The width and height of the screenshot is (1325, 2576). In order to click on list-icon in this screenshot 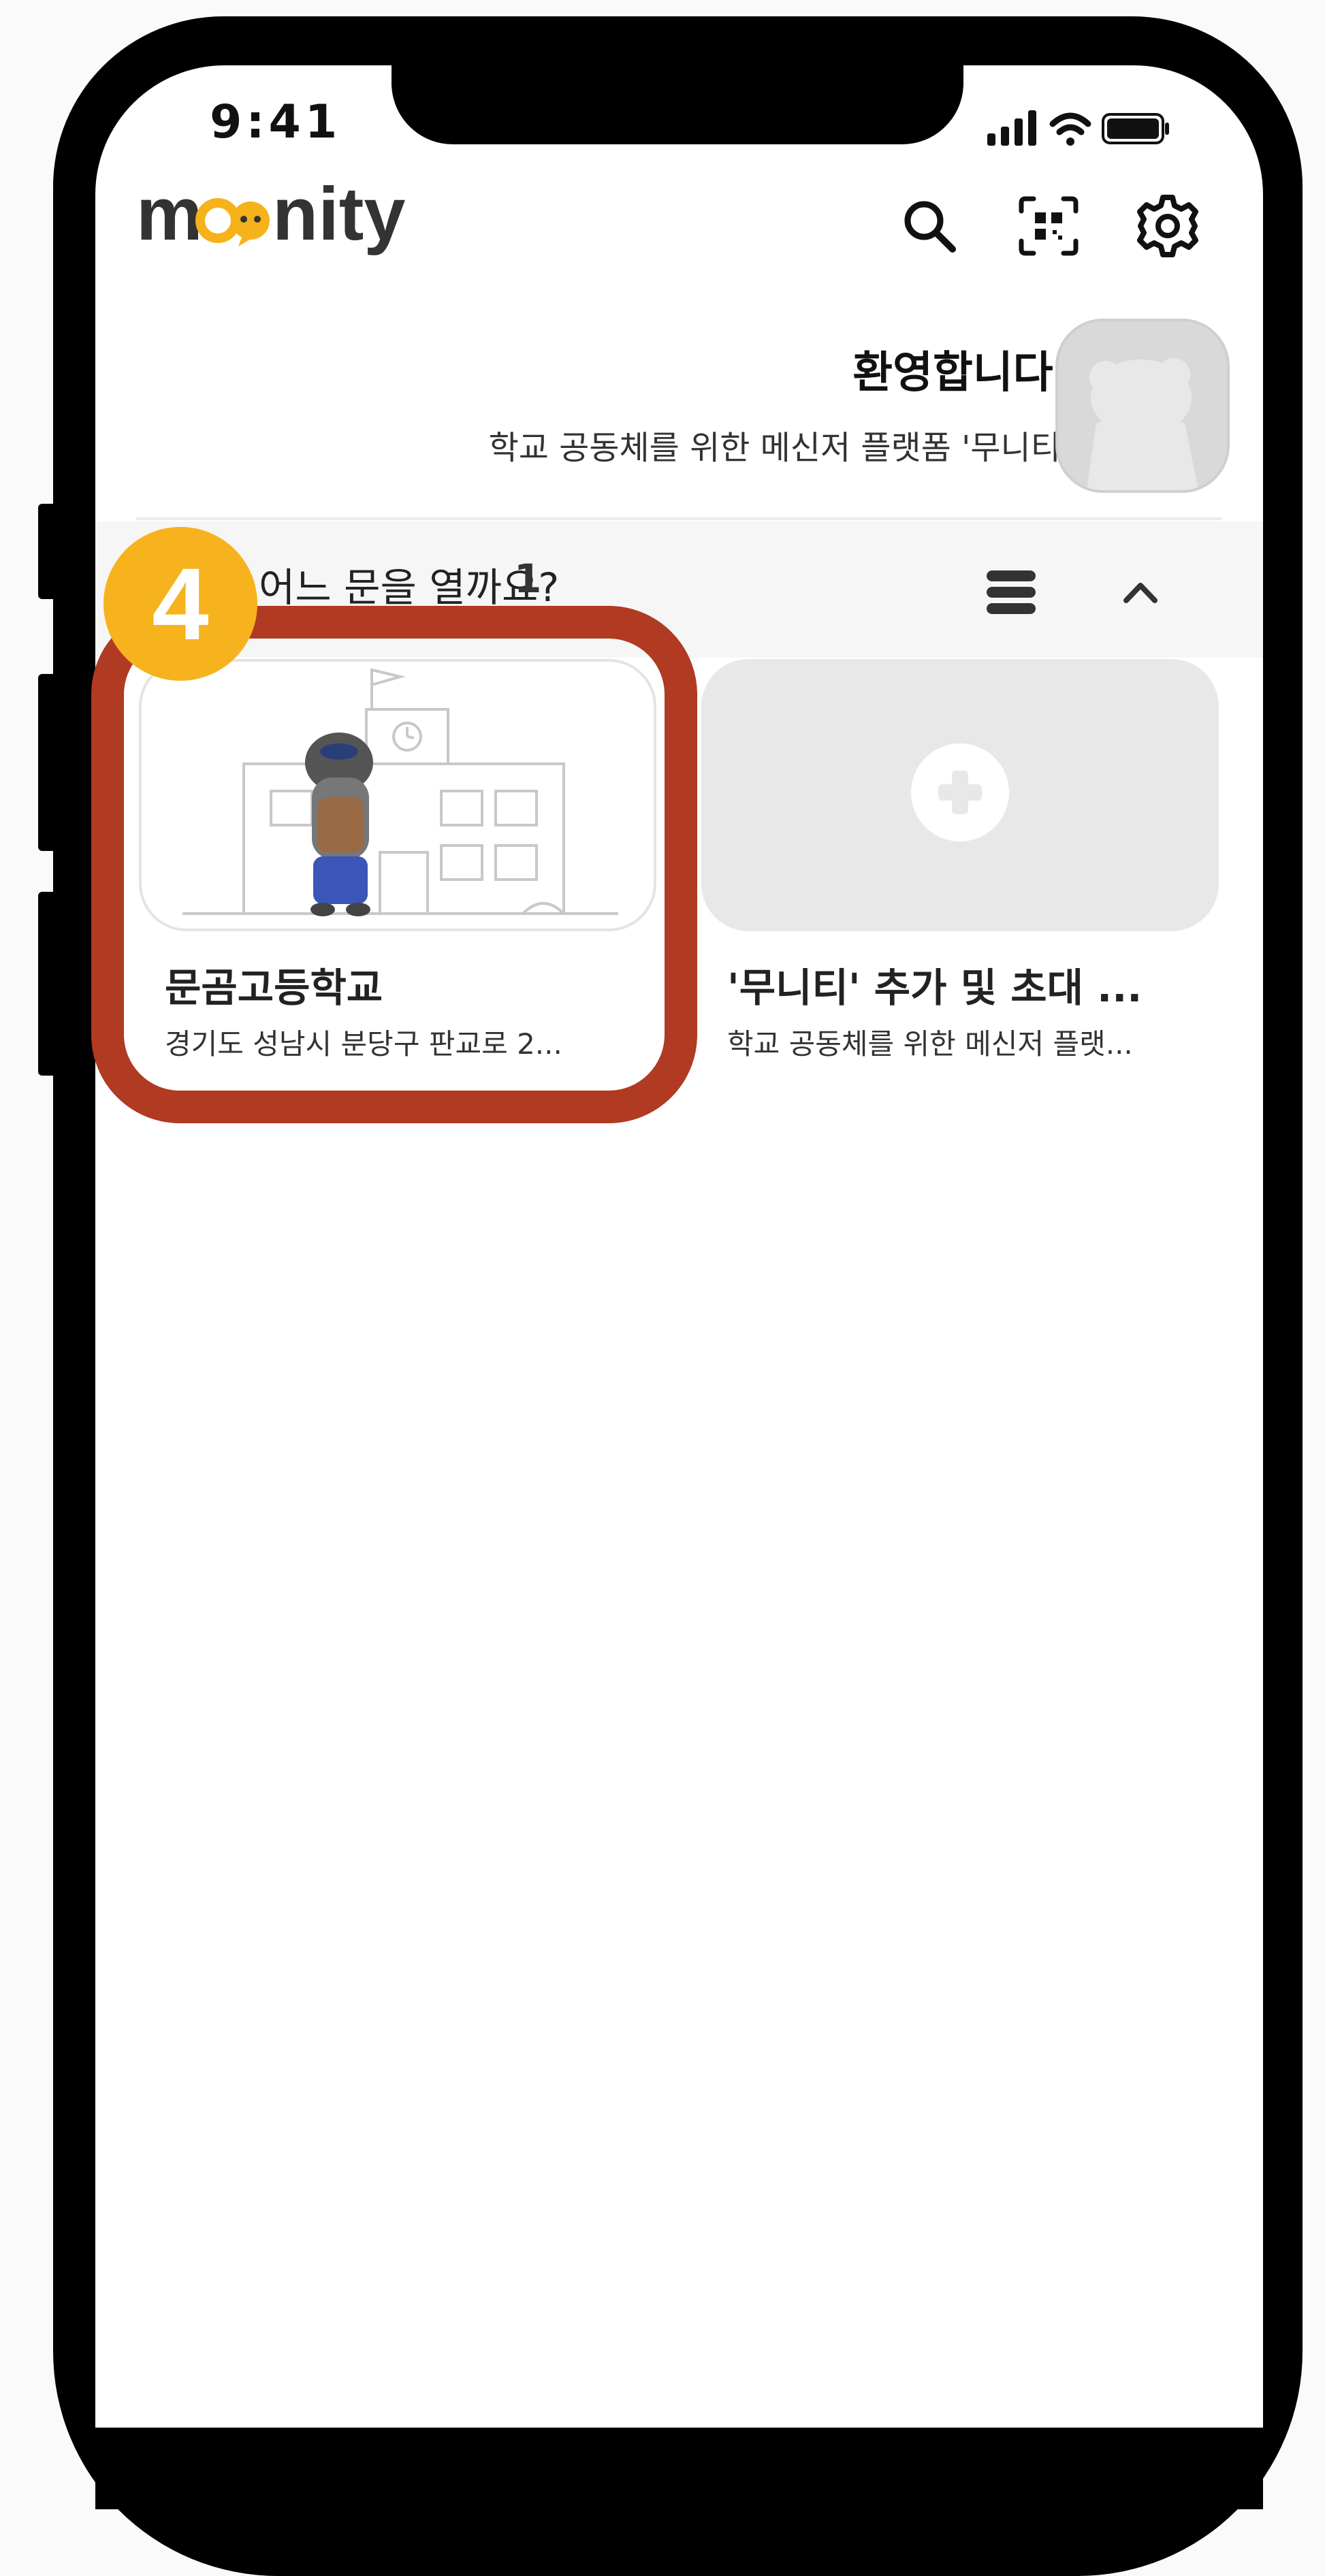, I will do `click(1011, 592)`.